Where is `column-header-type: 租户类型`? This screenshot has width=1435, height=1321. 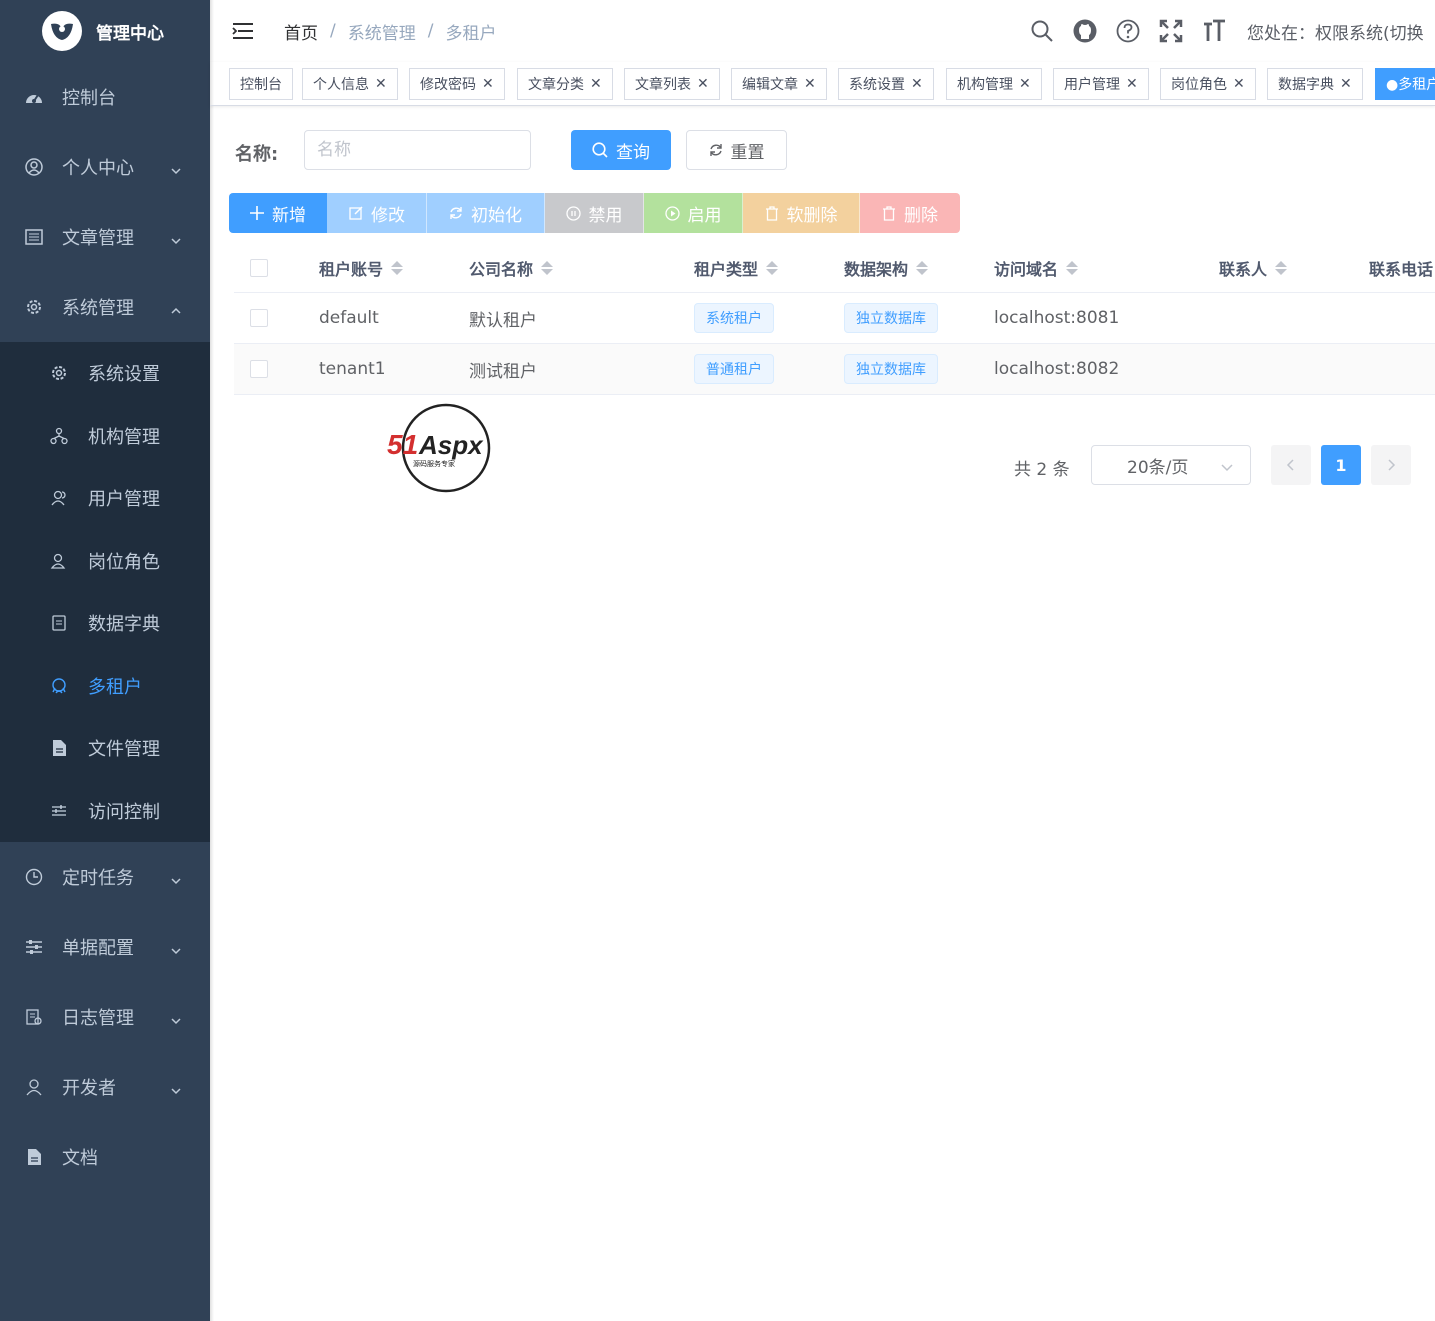
column-header-type: 租户类型 is located at coordinates (736, 267).